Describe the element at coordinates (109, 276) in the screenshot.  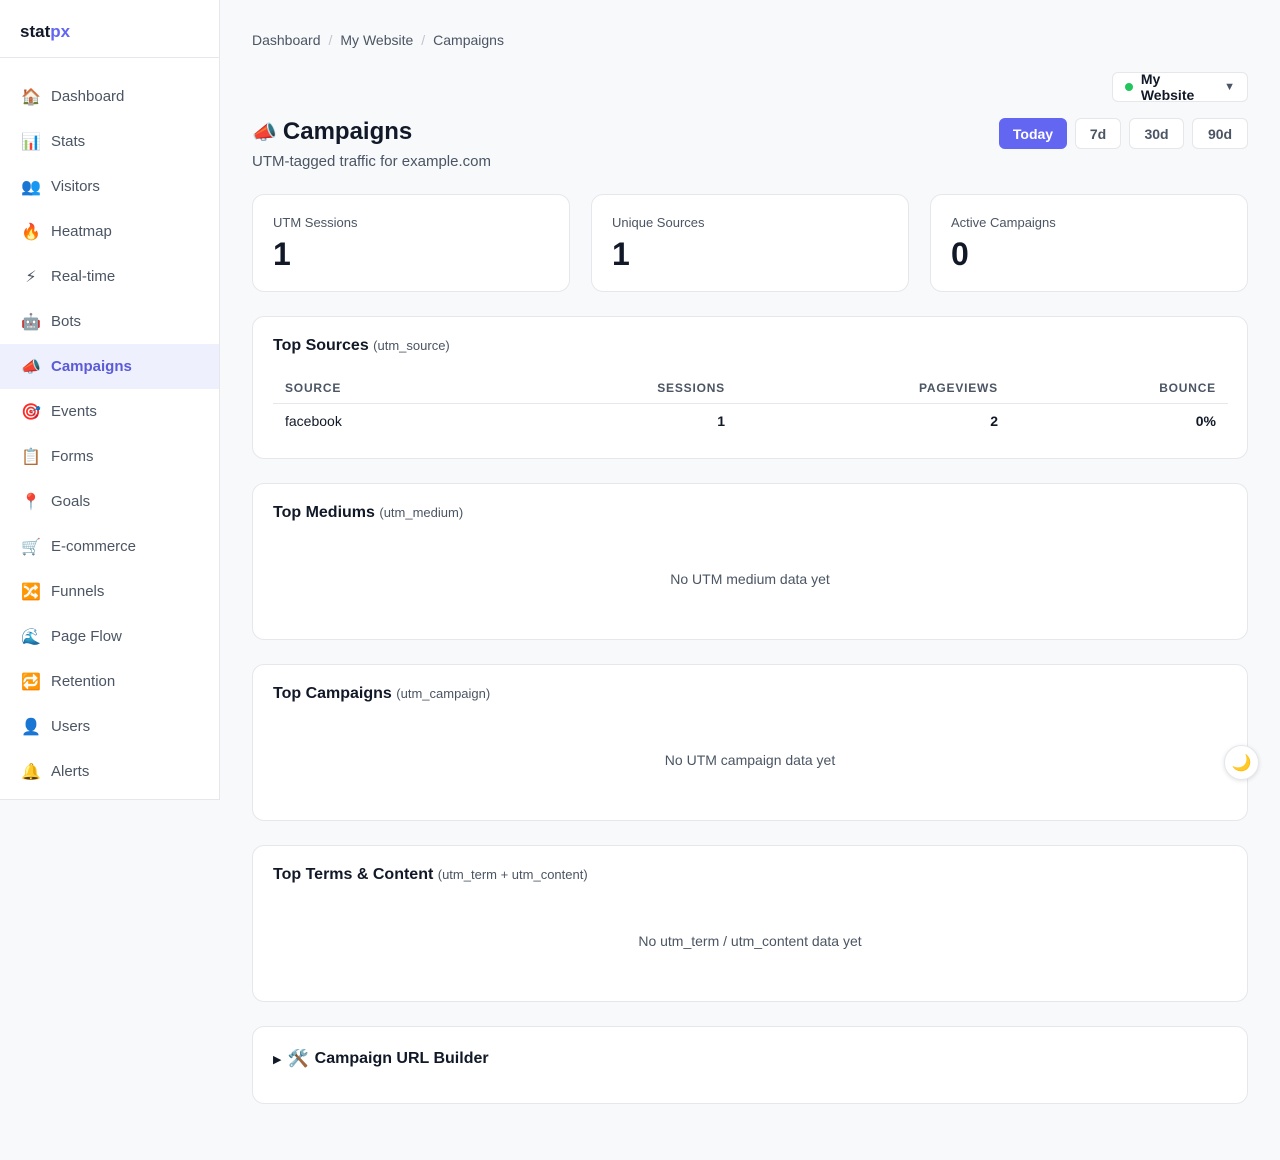
I see `sidebar-item-real-time: ⚡ Real-time` at that location.